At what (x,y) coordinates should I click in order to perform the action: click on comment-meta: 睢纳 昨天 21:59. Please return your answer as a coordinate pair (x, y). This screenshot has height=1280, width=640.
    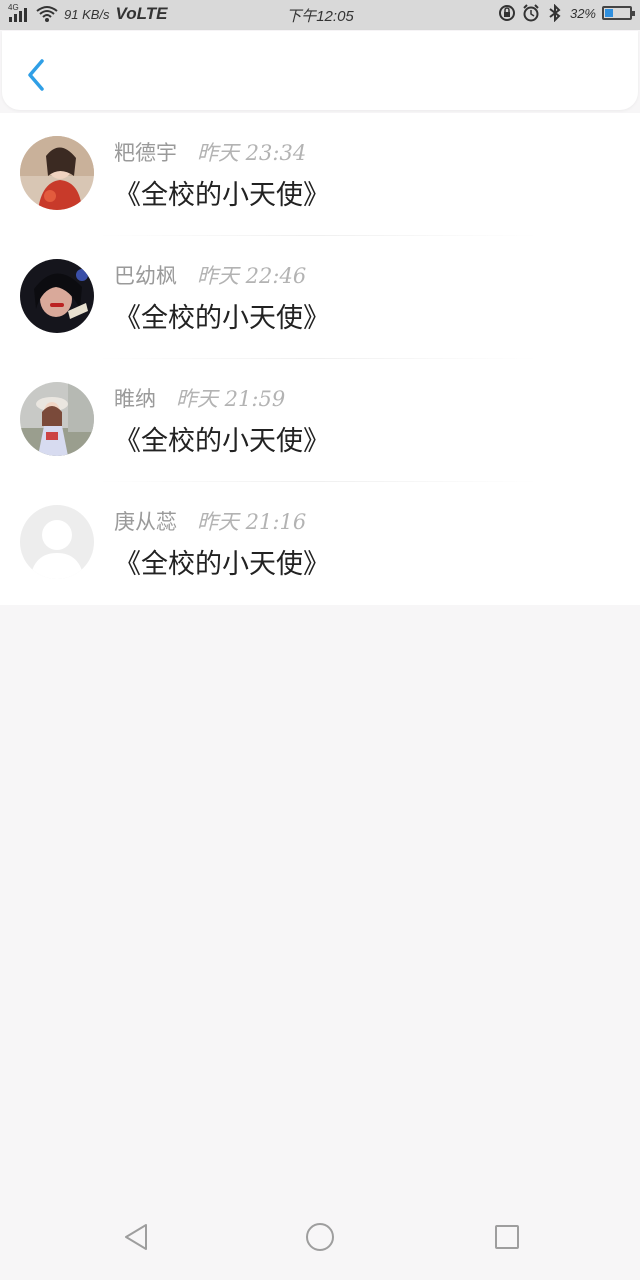
    Looking at the image, I should click on (199, 398).